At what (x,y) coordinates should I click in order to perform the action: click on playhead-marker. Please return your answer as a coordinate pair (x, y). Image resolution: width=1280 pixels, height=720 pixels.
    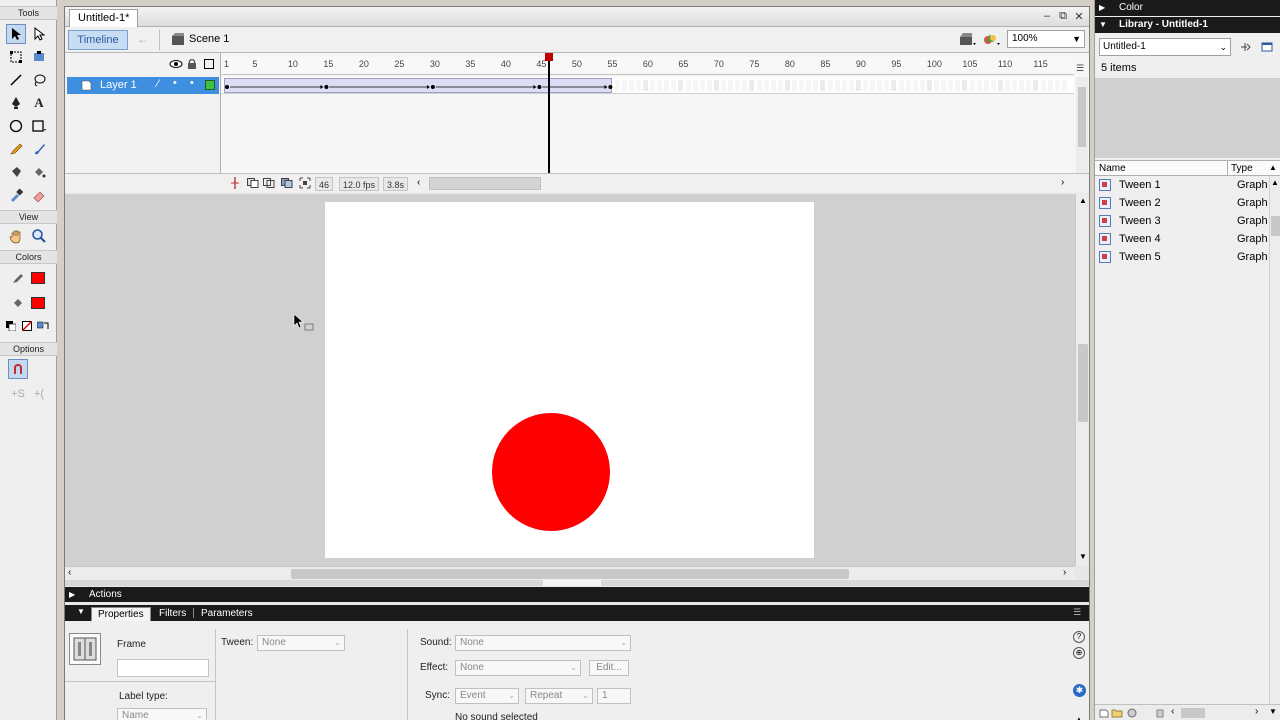
    Looking at the image, I should click on (549, 57).